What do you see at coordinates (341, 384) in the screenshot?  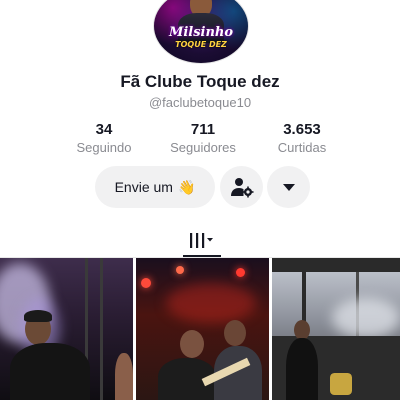 I see `saxophone` at bounding box center [341, 384].